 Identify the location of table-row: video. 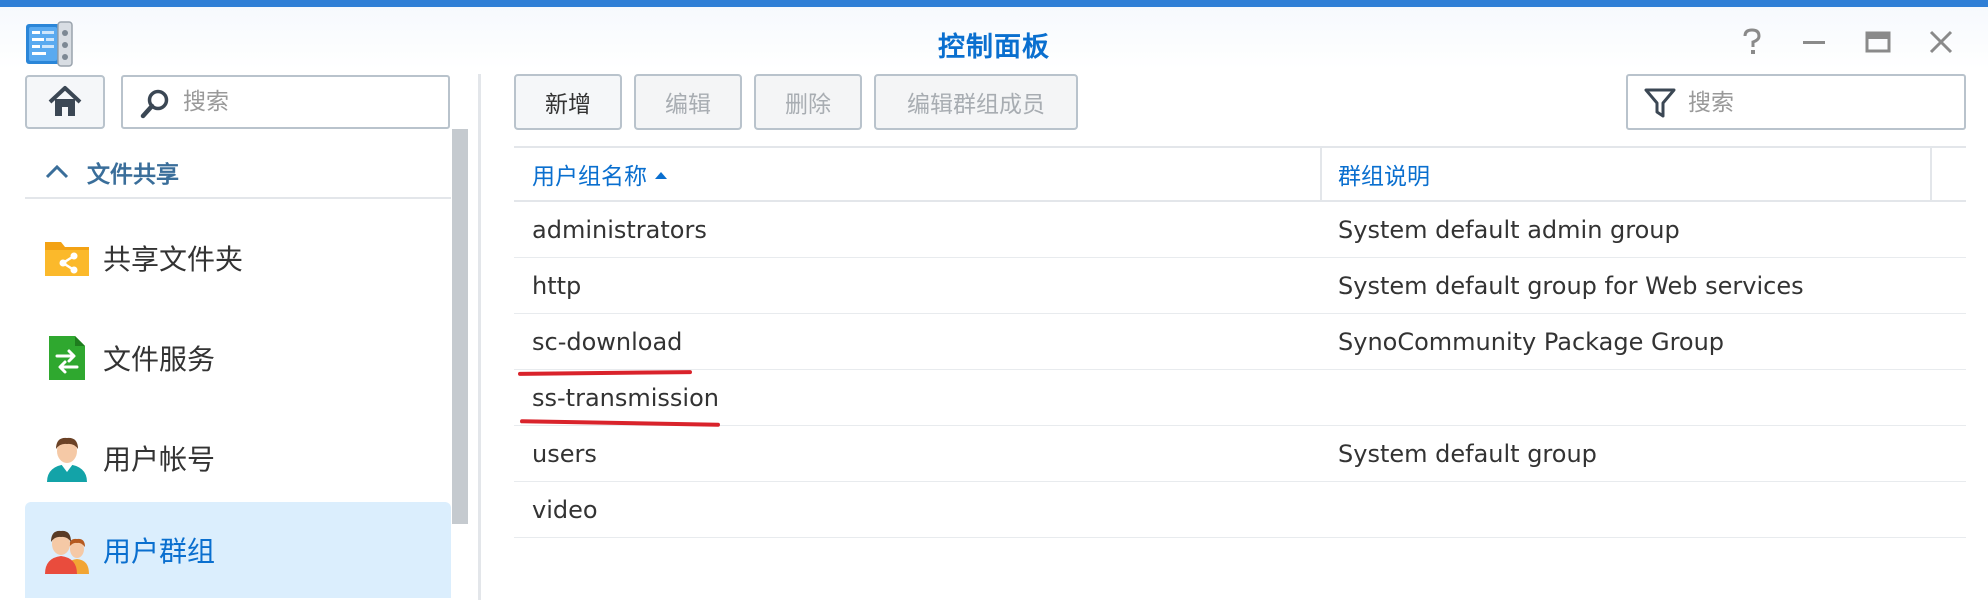
(1240, 510).